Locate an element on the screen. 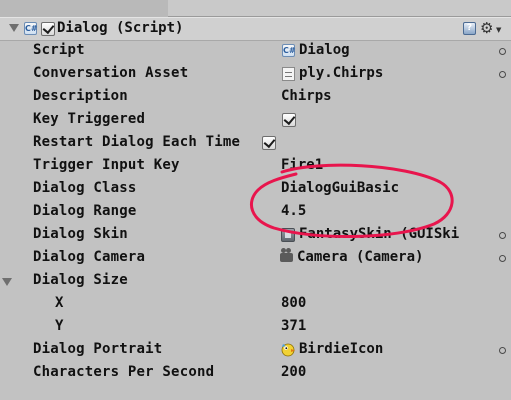  field-row-trigger-input-key: Trigger Input Key Fire1 is located at coordinates (255, 166).